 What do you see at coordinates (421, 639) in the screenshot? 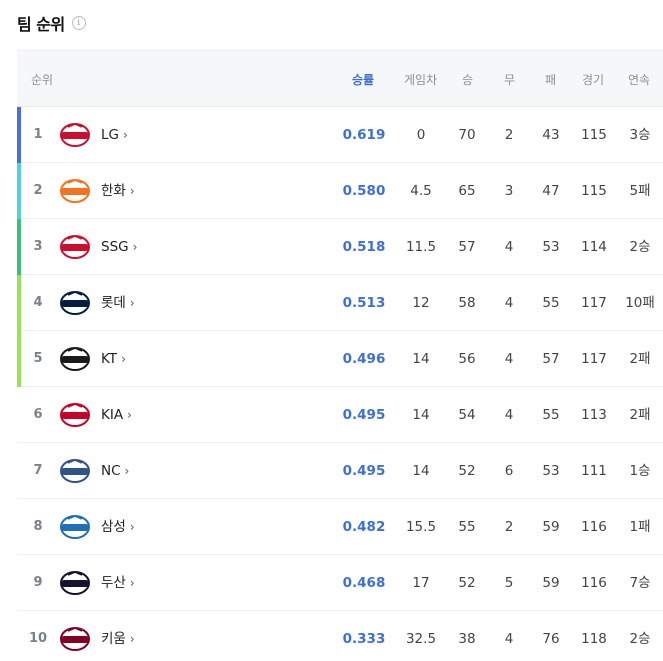
I see `games-behind: 32.5` at bounding box center [421, 639].